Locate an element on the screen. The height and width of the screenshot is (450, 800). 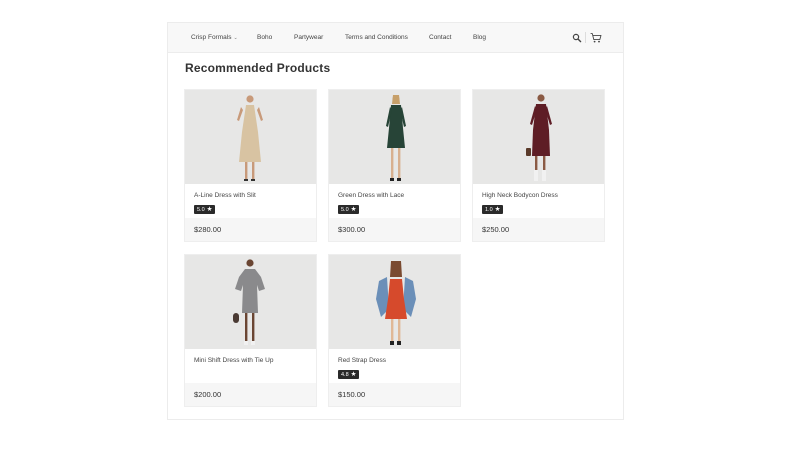
product-name: Red Strap Dress is located at coordinates (362, 360).